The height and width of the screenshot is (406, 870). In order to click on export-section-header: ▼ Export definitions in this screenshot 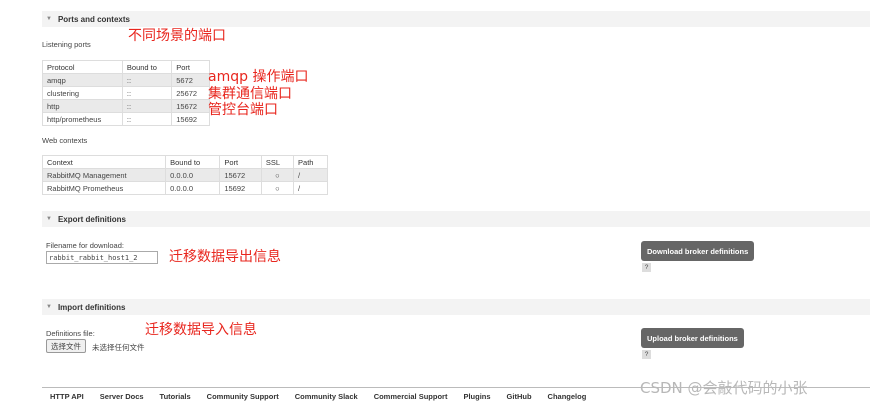, I will do `click(456, 219)`.